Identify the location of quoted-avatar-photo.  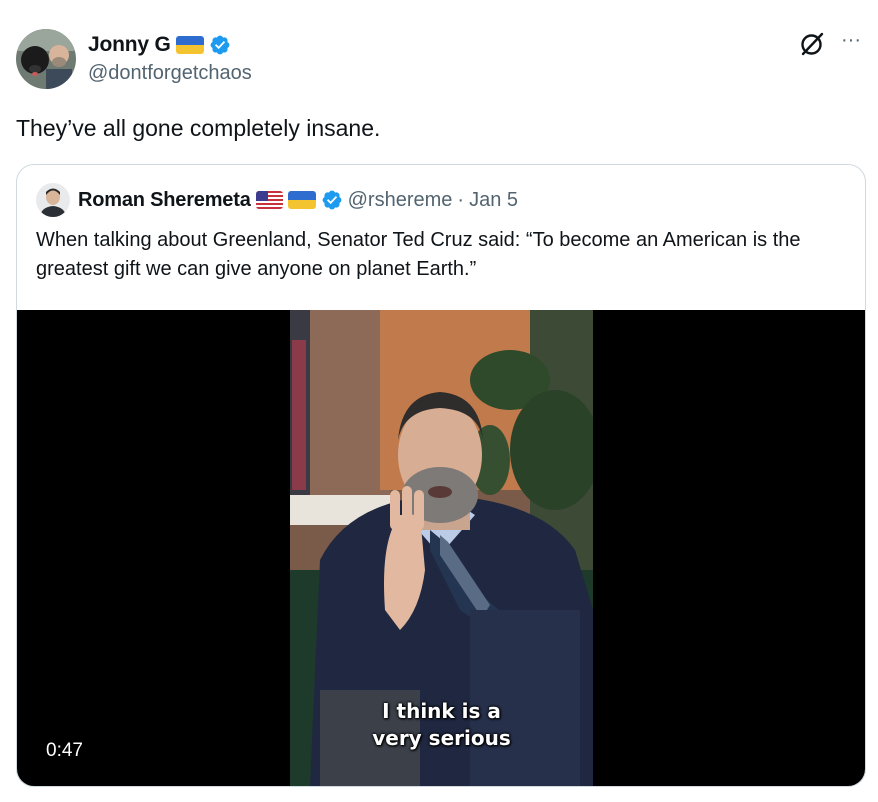
(53, 200).